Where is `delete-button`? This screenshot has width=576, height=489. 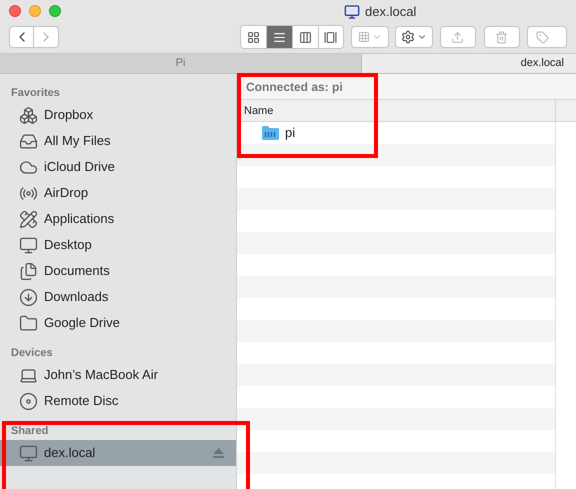 delete-button is located at coordinates (502, 37).